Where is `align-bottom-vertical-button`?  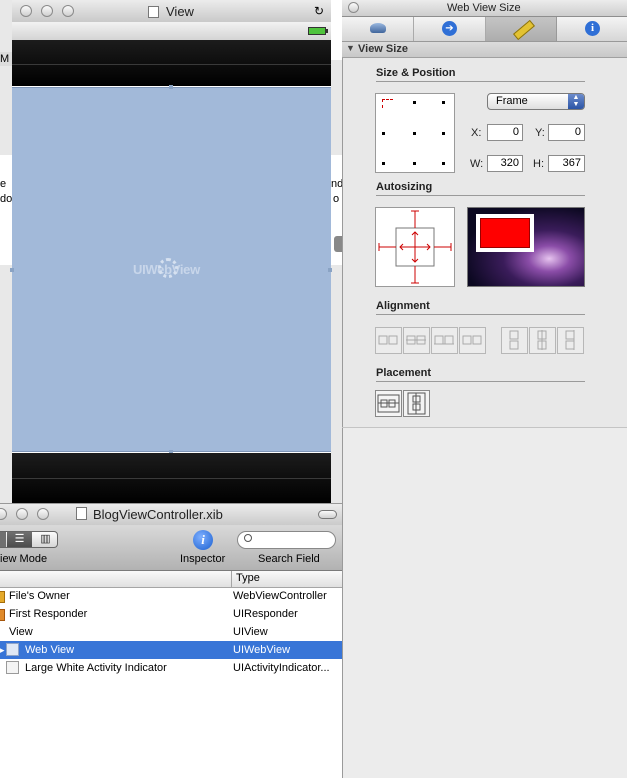 align-bottom-vertical-button is located at coordinates (570, 340).